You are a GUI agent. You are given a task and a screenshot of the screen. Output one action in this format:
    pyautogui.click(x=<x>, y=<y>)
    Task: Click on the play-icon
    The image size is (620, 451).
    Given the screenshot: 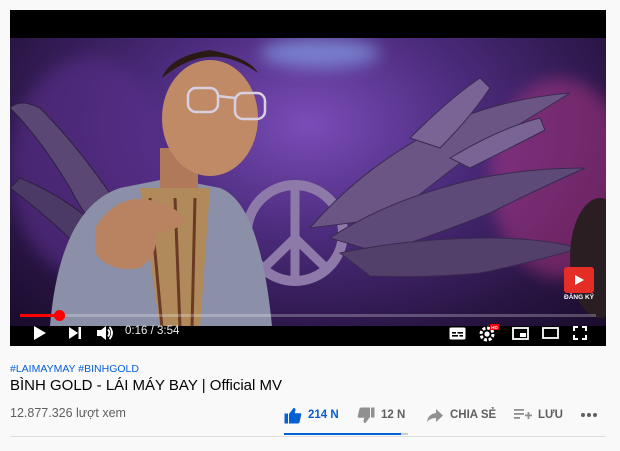 What is the action you would take?
    pyautogui.click(x=40, y=333)
    